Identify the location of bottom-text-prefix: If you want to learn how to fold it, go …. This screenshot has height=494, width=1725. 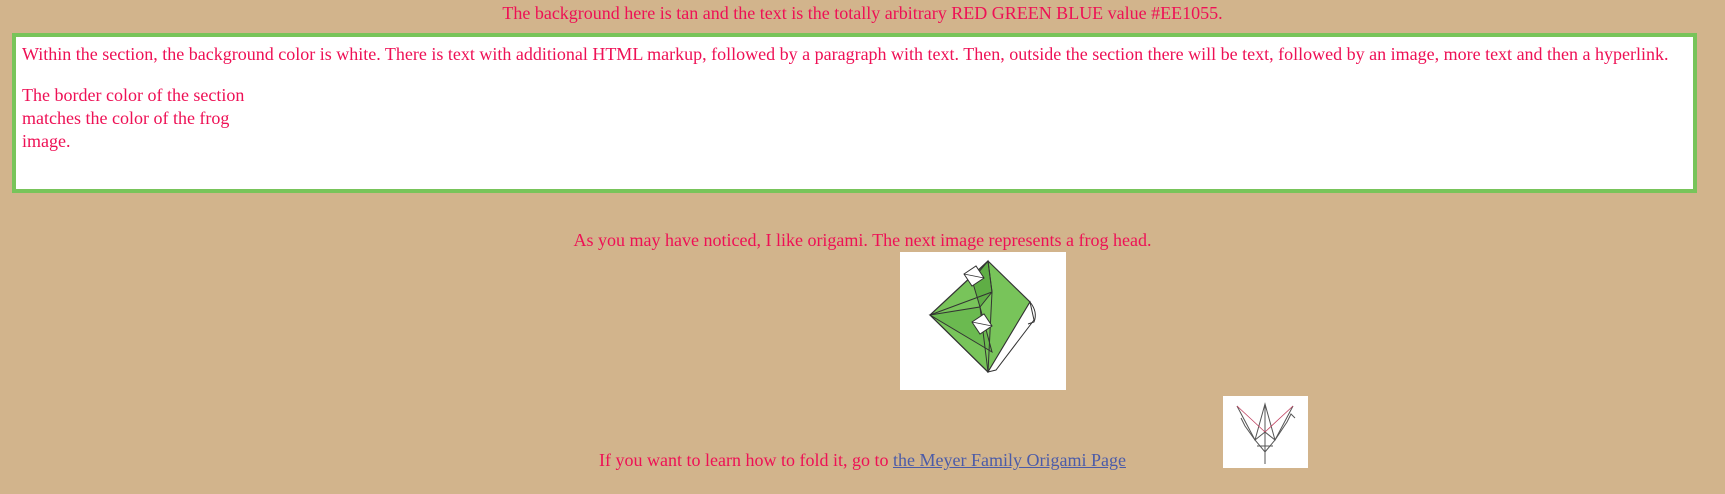
(746, 460).